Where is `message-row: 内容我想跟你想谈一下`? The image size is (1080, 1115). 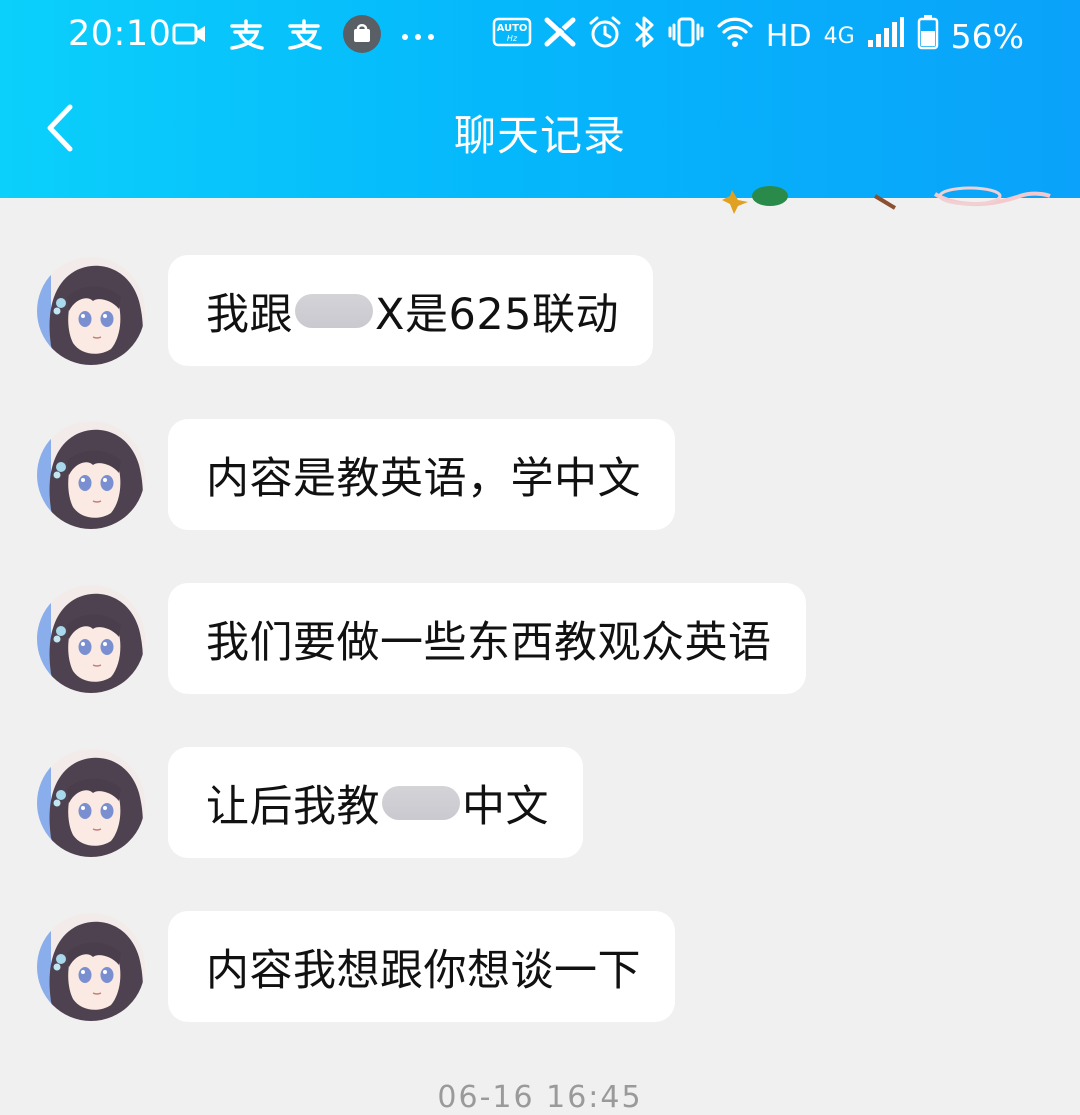
message-row: 内容我想跟你想谈一下 is located at coordinates (540, 967).